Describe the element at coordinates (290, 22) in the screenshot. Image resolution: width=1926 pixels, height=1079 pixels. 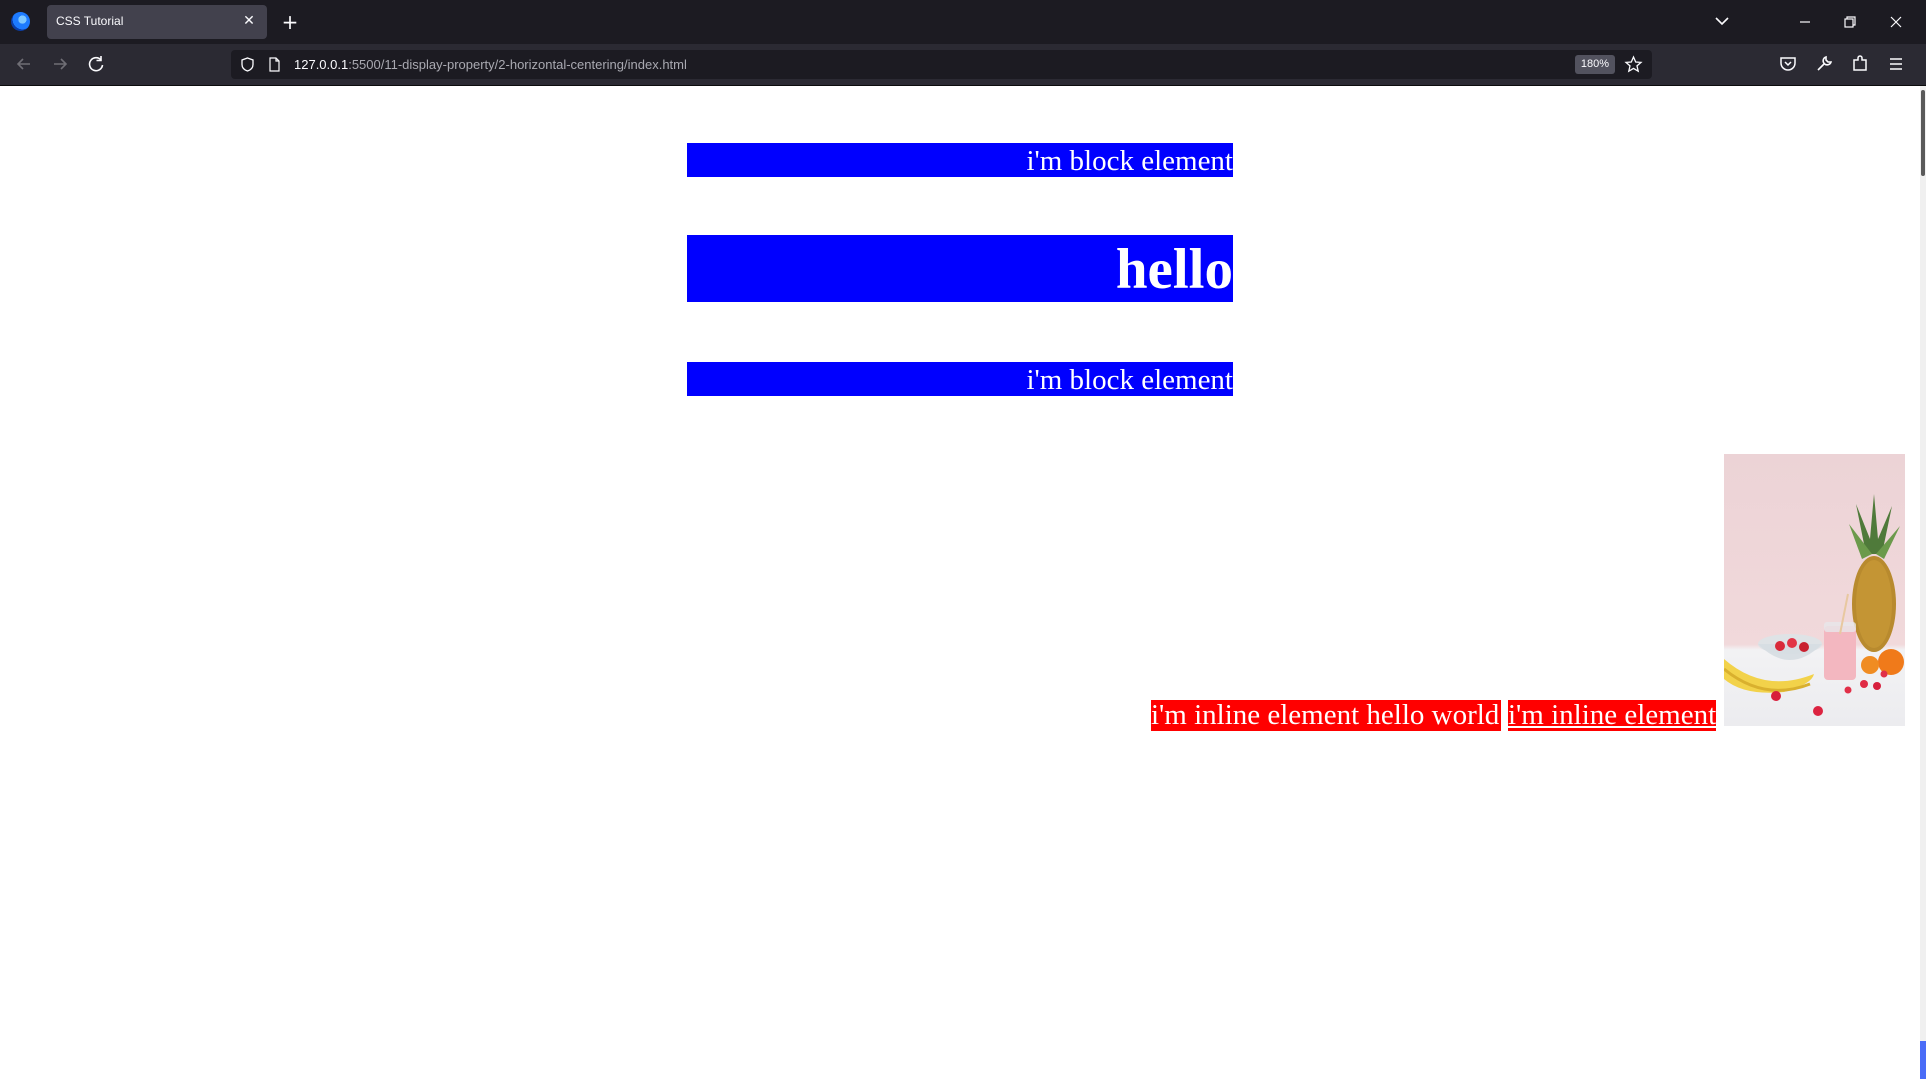
I see `new-tab-button: +` at that location.